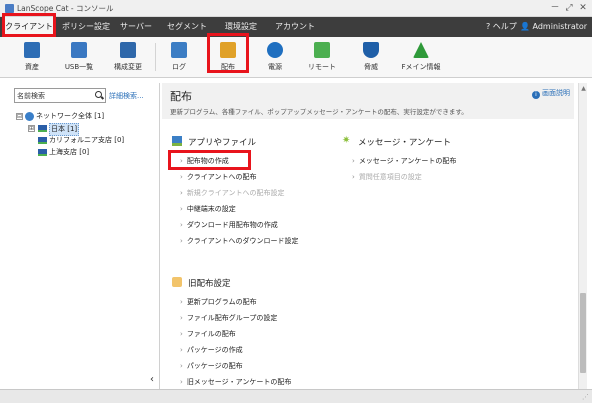 This screenshot has height=403, width=592. Describe the element at coordinates (296, 8) in the screenshot. I see `window-titlebar: LanScope Cat - コンソール － ⤢ ✕` at that location.